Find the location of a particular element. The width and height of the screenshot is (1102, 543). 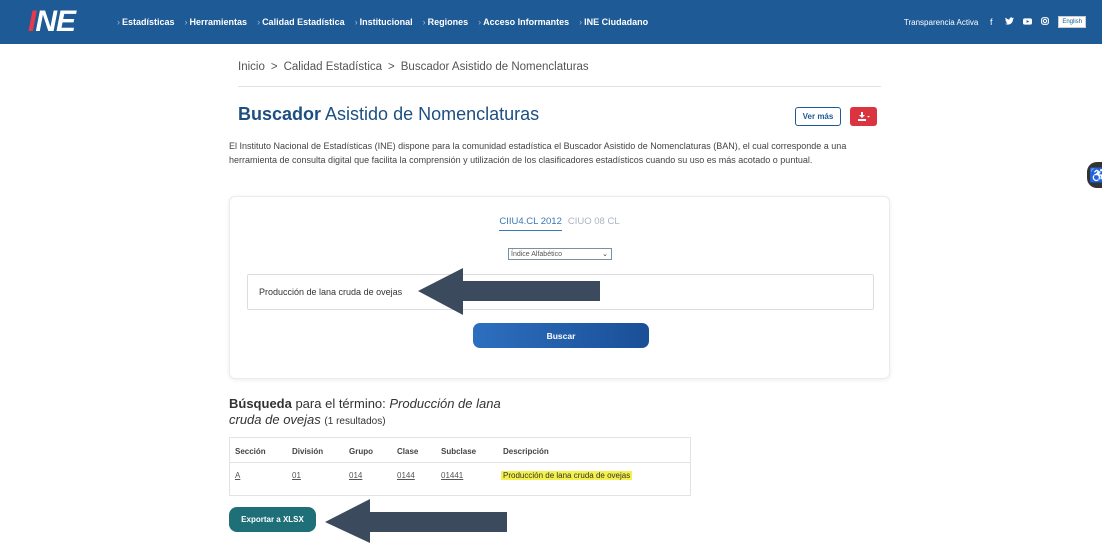

breadcrumb-calidad: Calidad Estadística is located at coordinates (333, 67).